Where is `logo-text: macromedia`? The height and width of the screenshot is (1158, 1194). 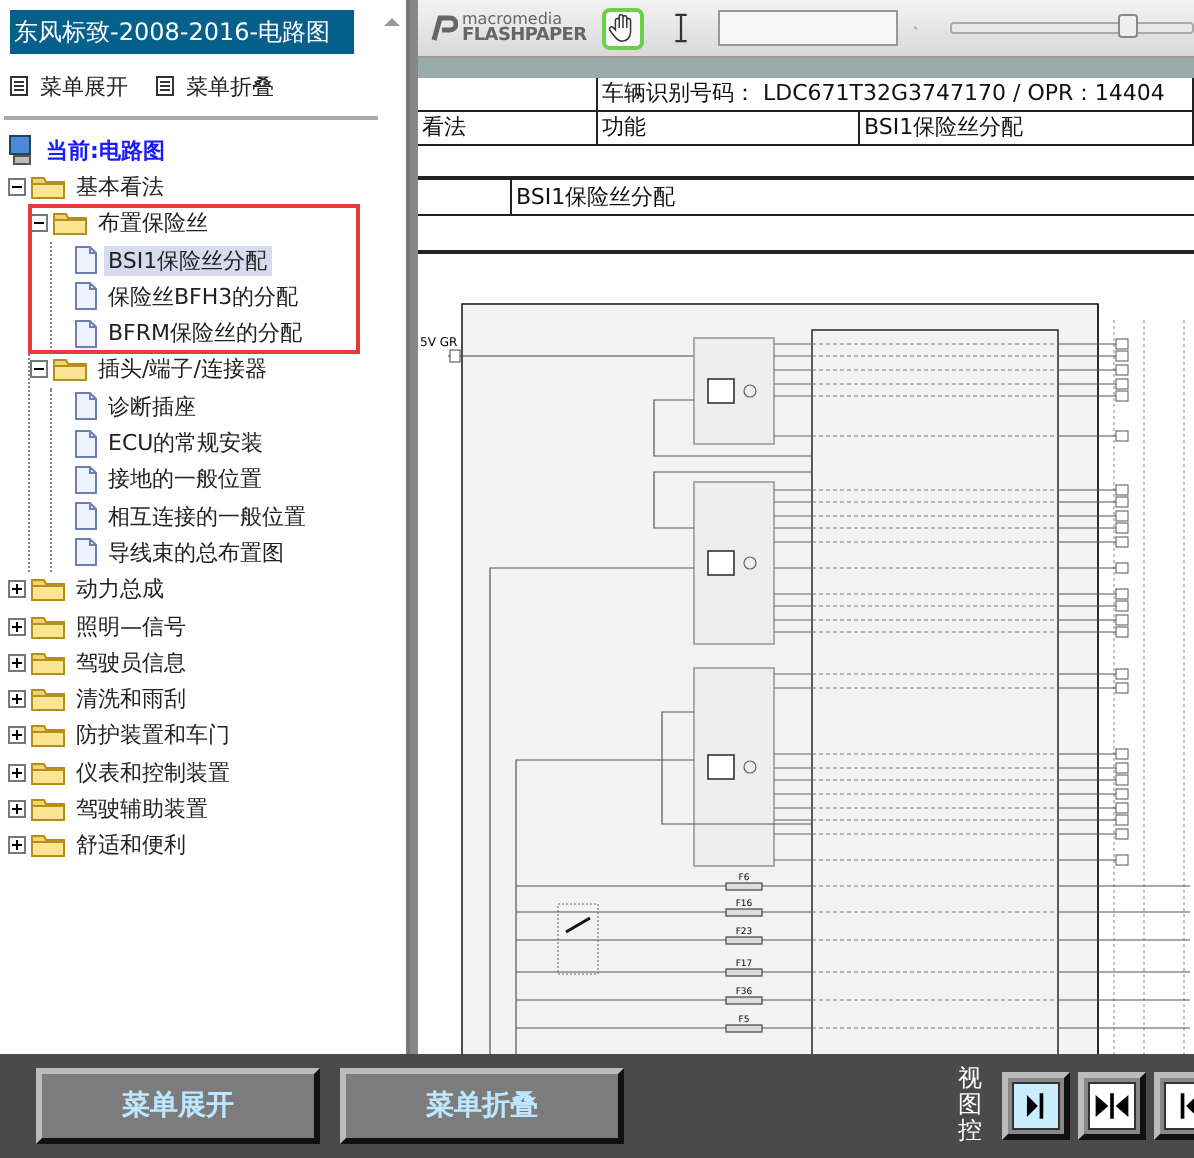
logo-text: macromedia is located at coordinates (512, 20).